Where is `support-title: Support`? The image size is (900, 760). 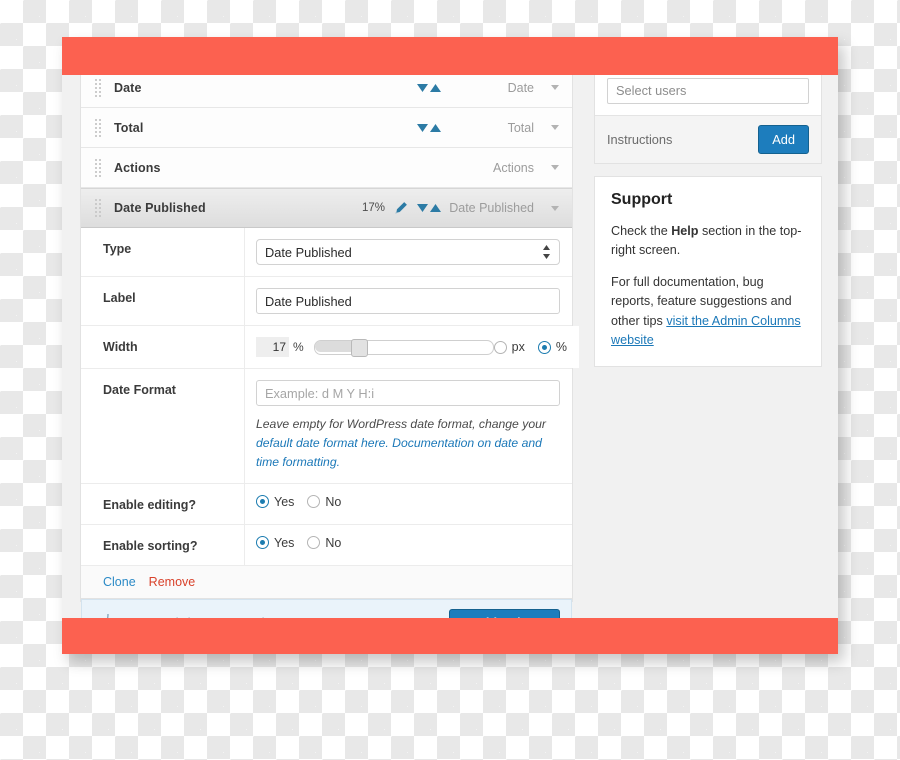
support-title: Support is located at coordinates (642, 199).